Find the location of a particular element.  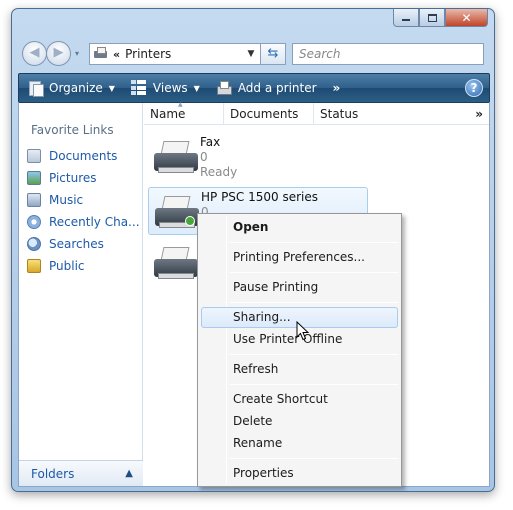

search-input: Search is located at coordinates (388, 54).